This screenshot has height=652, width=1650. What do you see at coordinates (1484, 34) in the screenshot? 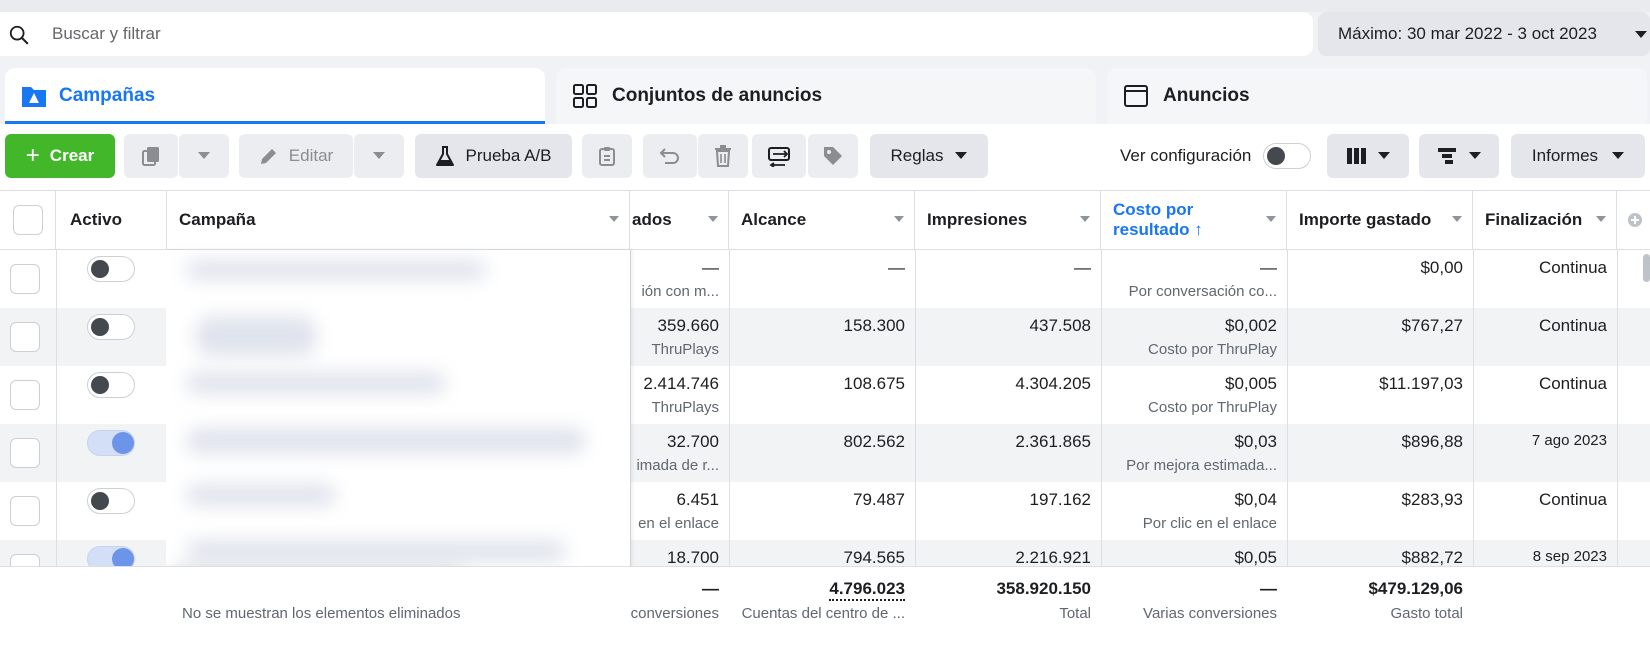
I see `date-range-picker: Máximo: 30 mar 2022 - 3 oct 2023` at bounding box center [1484, 34].